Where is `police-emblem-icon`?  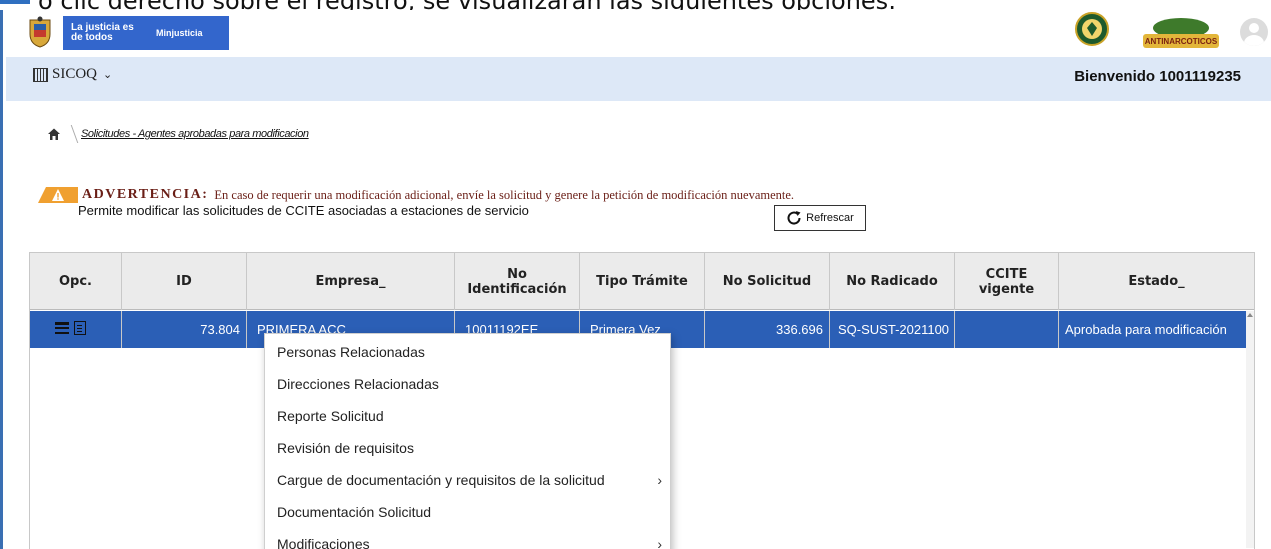
police-emblem-icon is located at coordinates (1092, 29).